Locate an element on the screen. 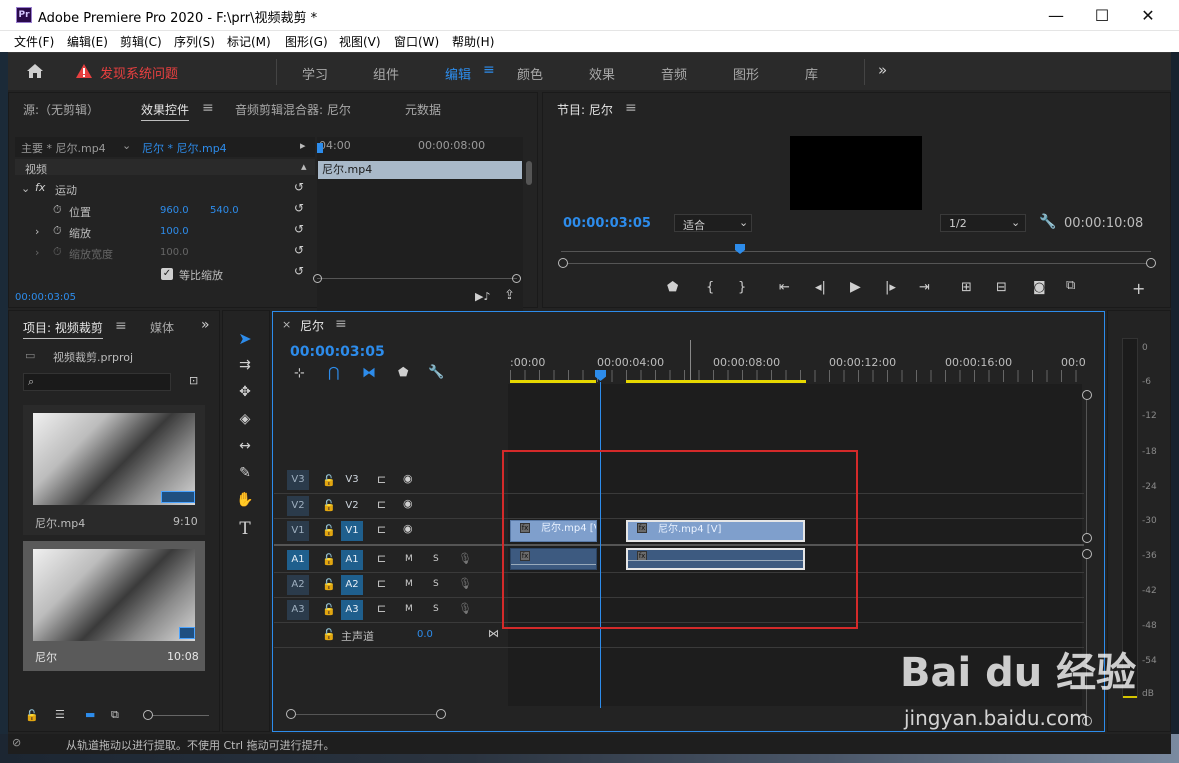 The image size is (1179, 763). timeline-settings-icon: 🔧 is located at coordinates (436, 372).